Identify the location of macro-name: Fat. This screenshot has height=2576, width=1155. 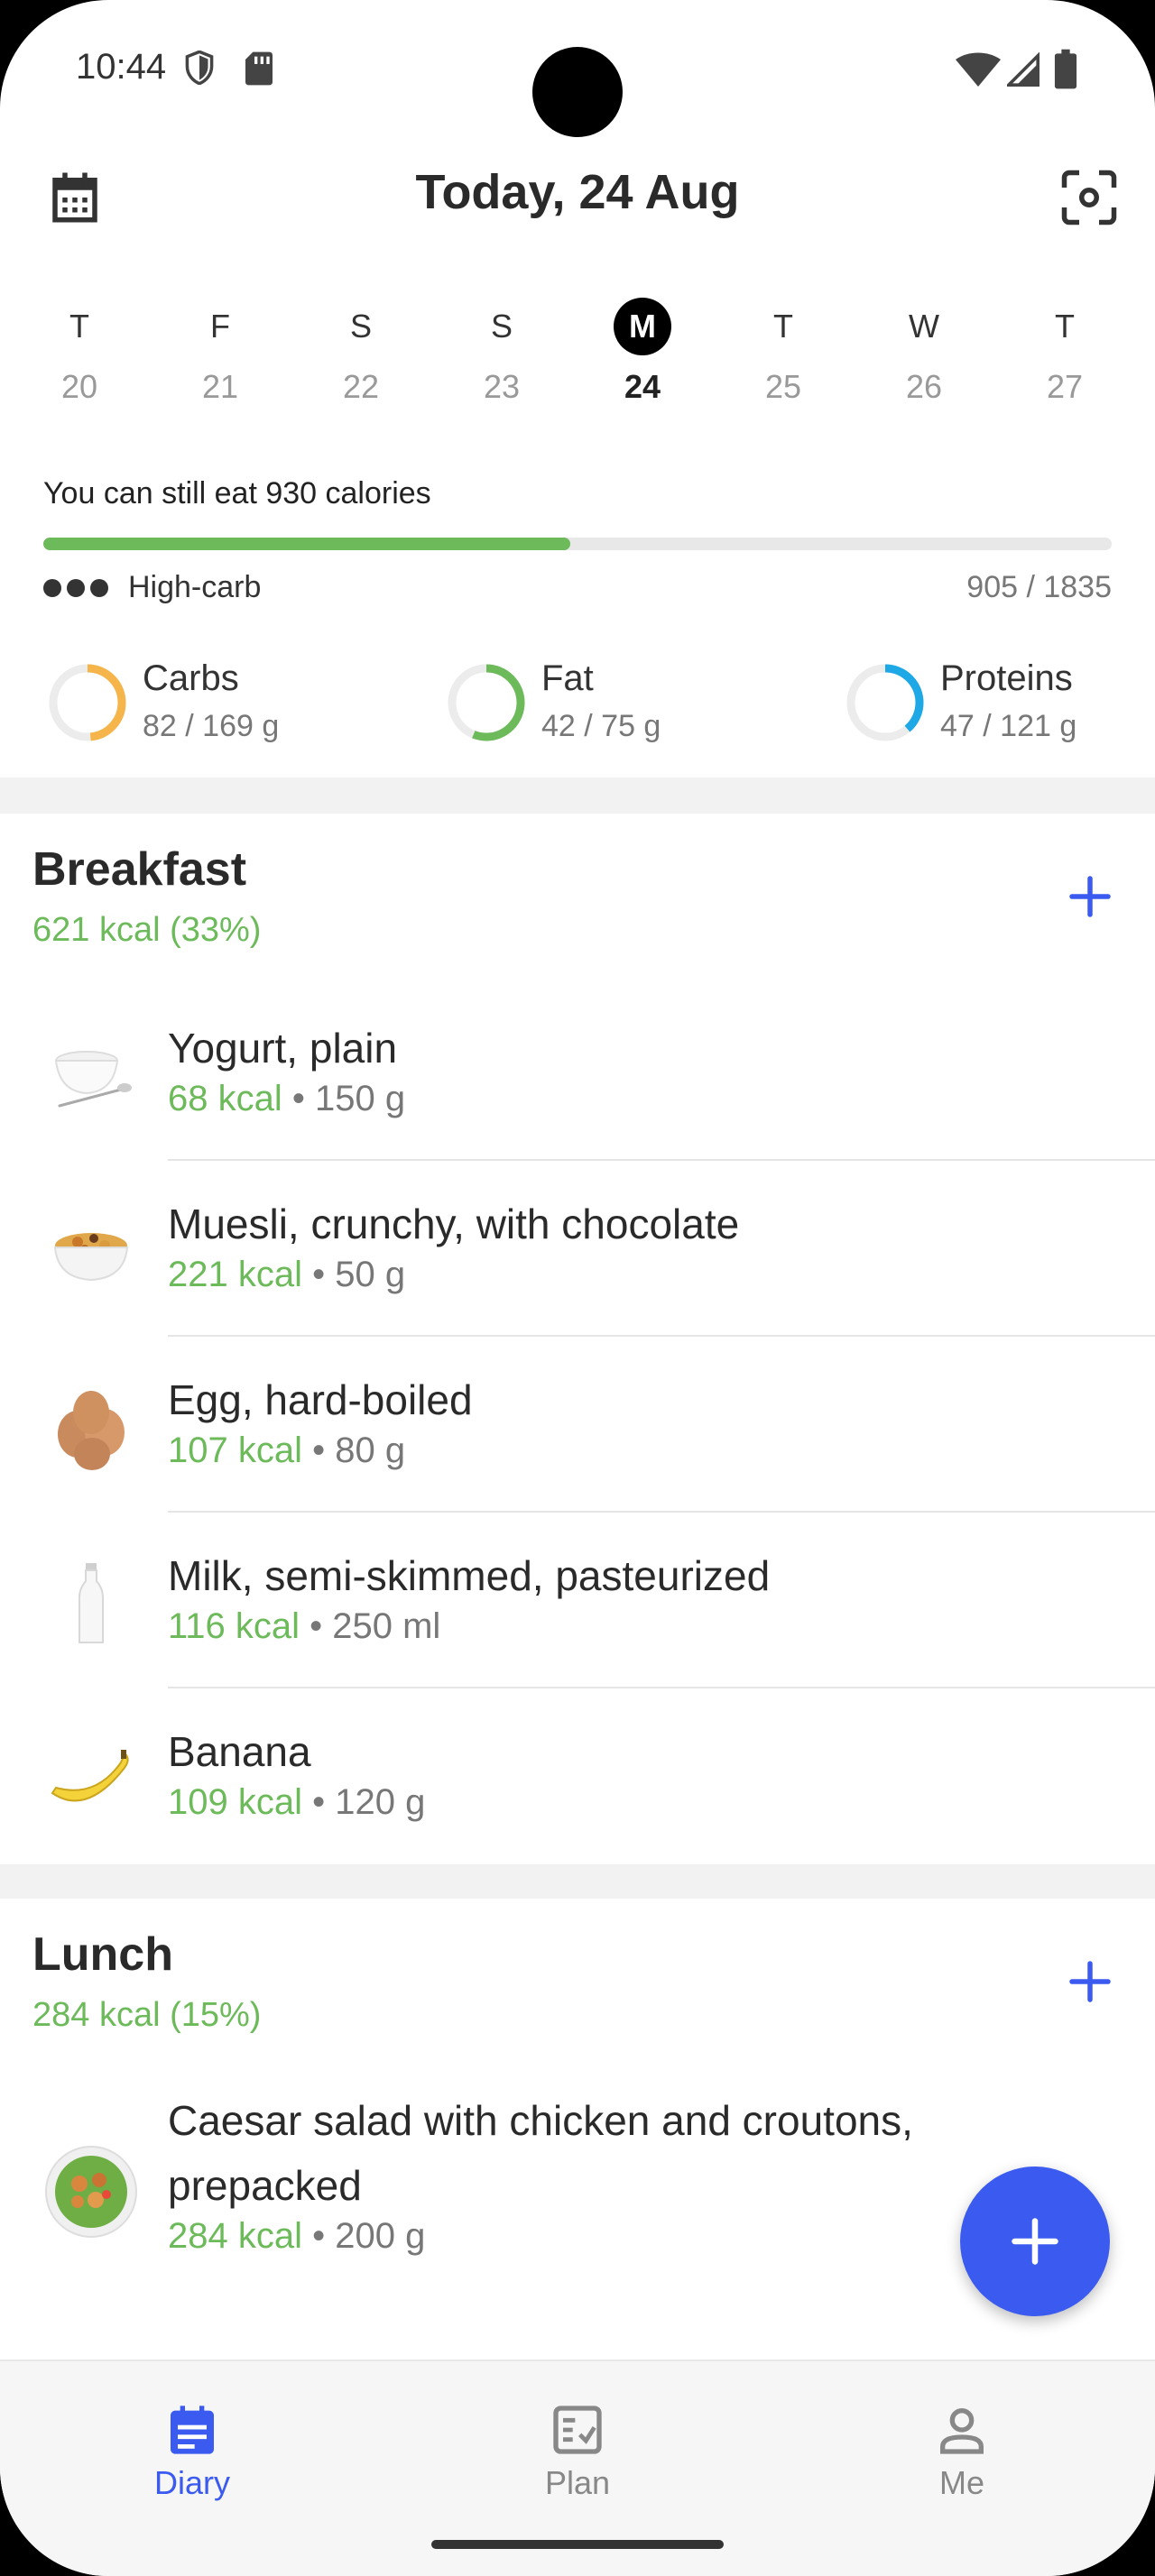
(567, 678).